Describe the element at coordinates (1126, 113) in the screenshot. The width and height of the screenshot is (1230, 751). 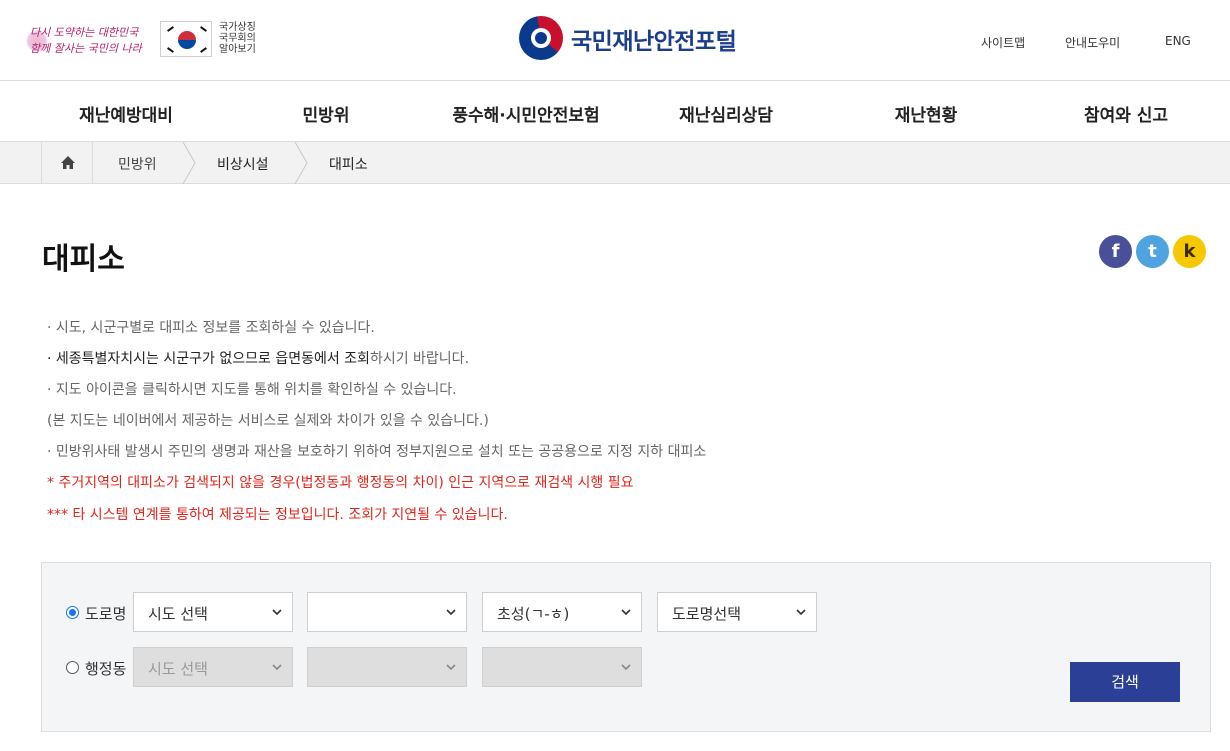
I see `nav-item-participation: 참여와 신고` at that location.